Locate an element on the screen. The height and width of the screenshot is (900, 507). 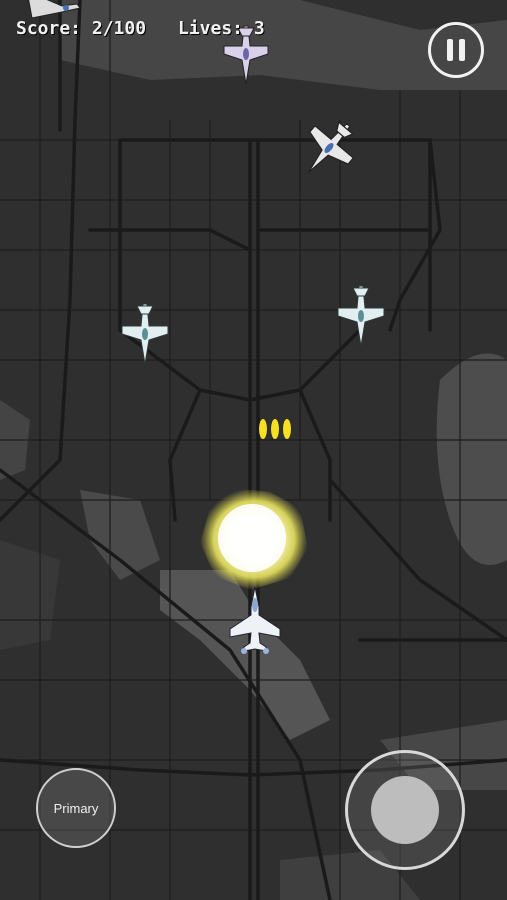
virtual-joystick is located at coordinates (405, 810).